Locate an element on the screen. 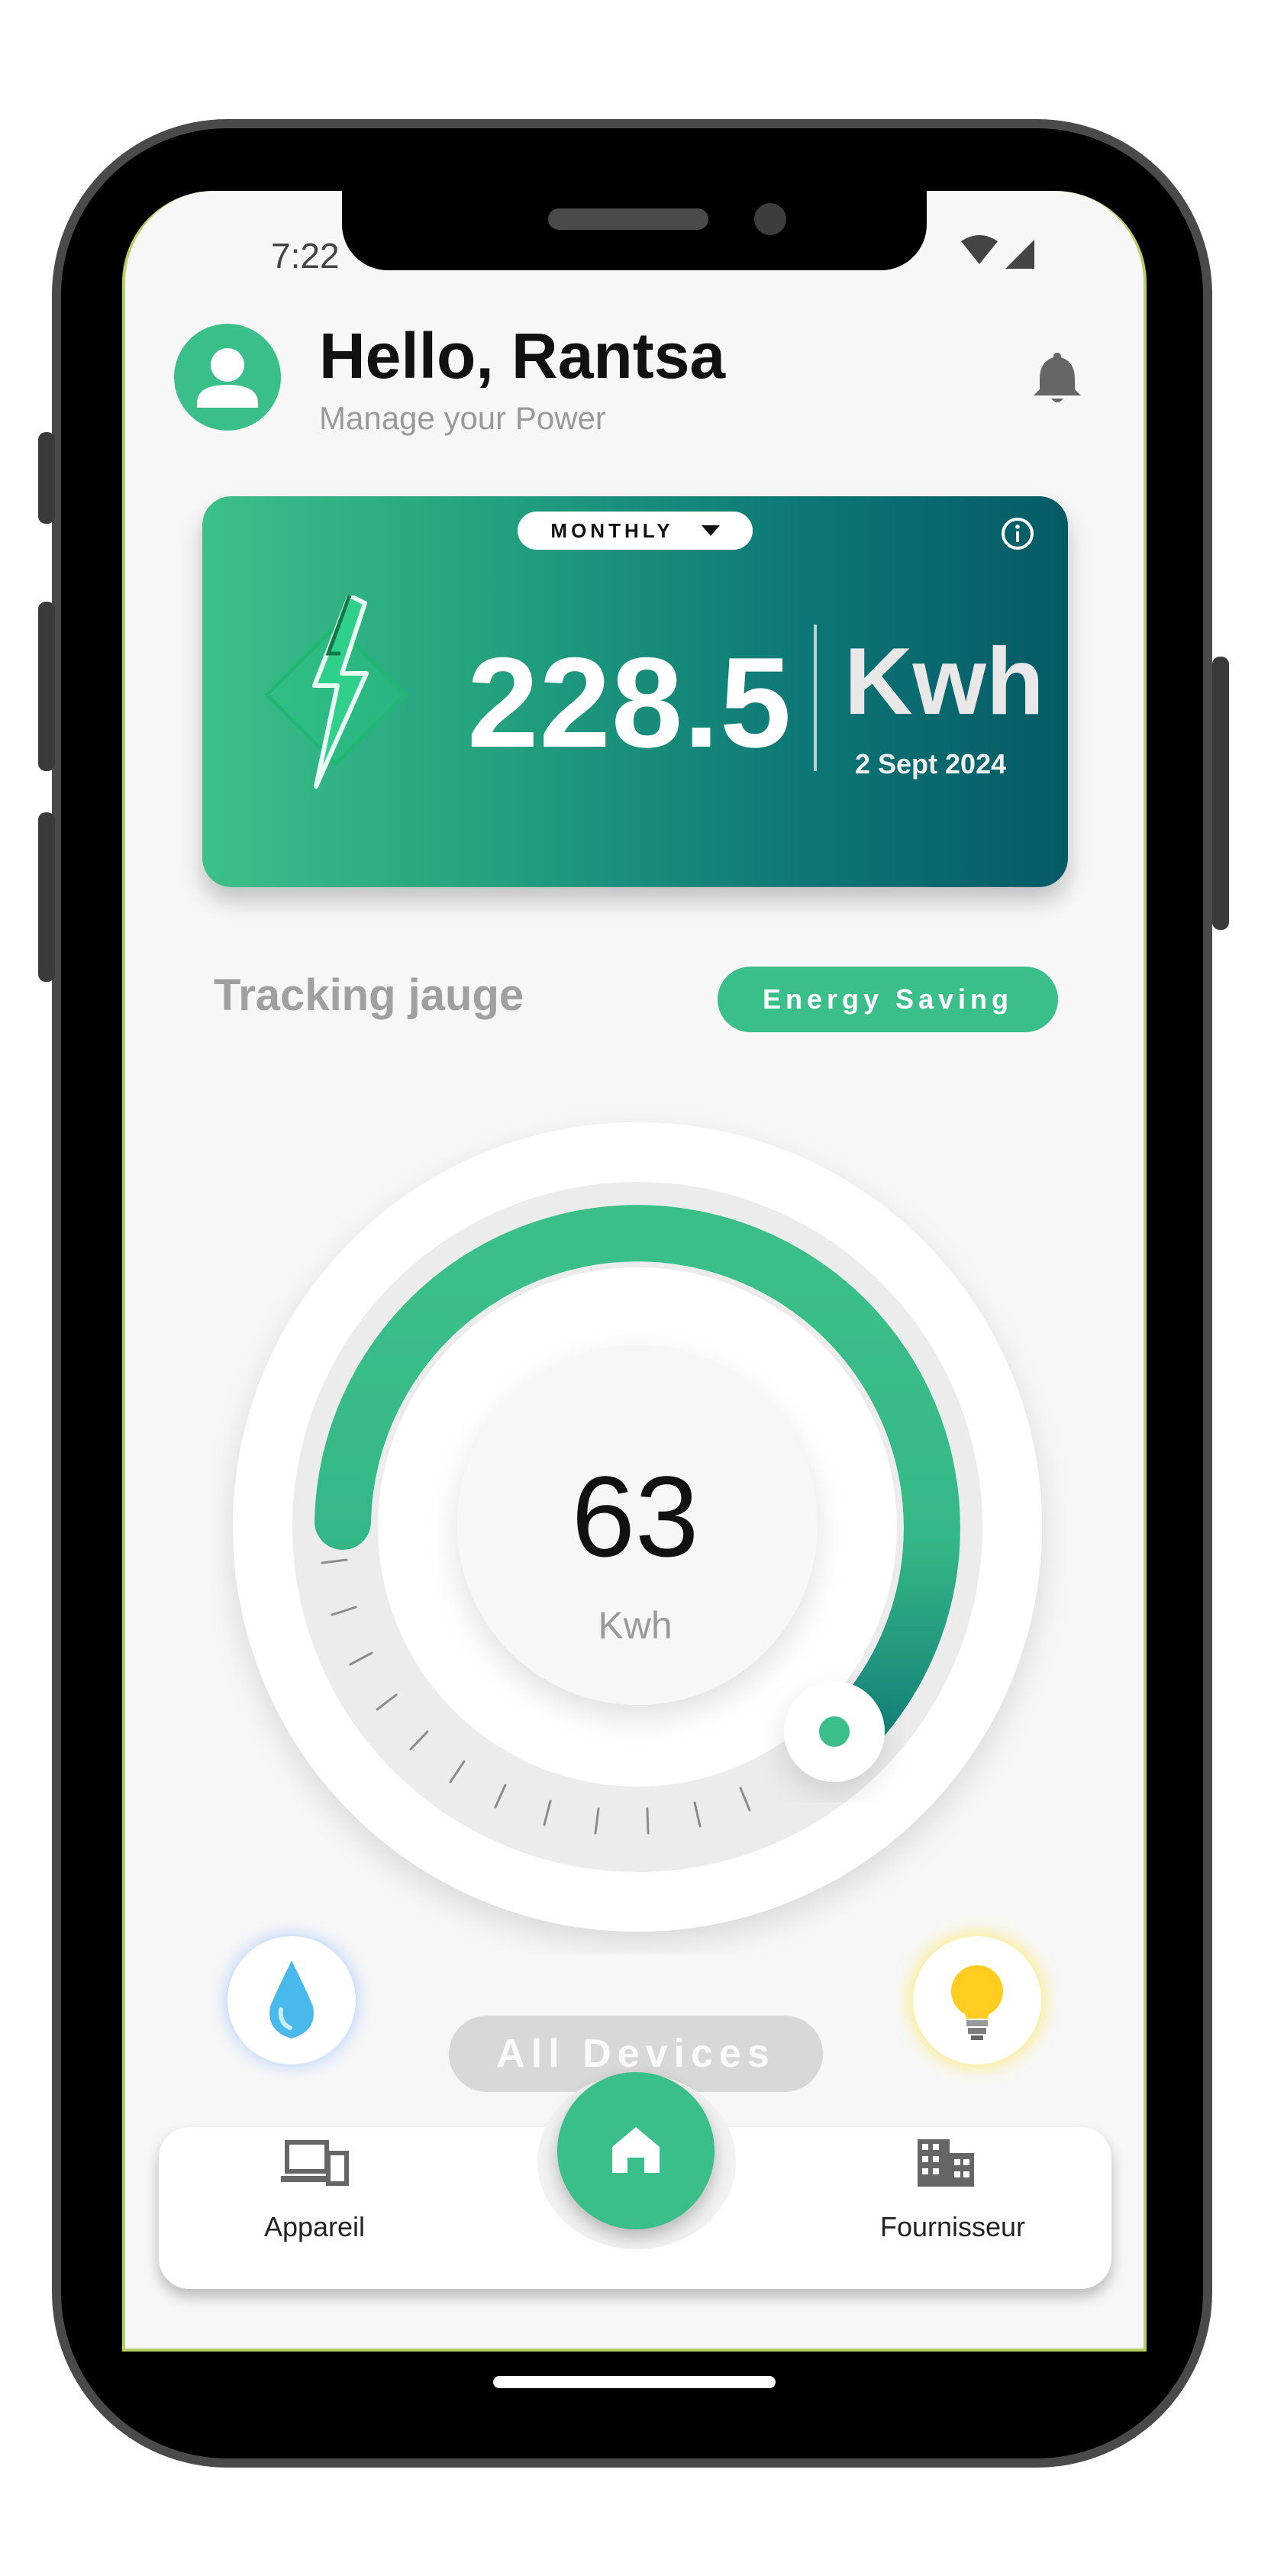 This screenshot has width=1271, height=2576. nav-fournisseur: Fournisseur is located at coordinates (952, 2227).